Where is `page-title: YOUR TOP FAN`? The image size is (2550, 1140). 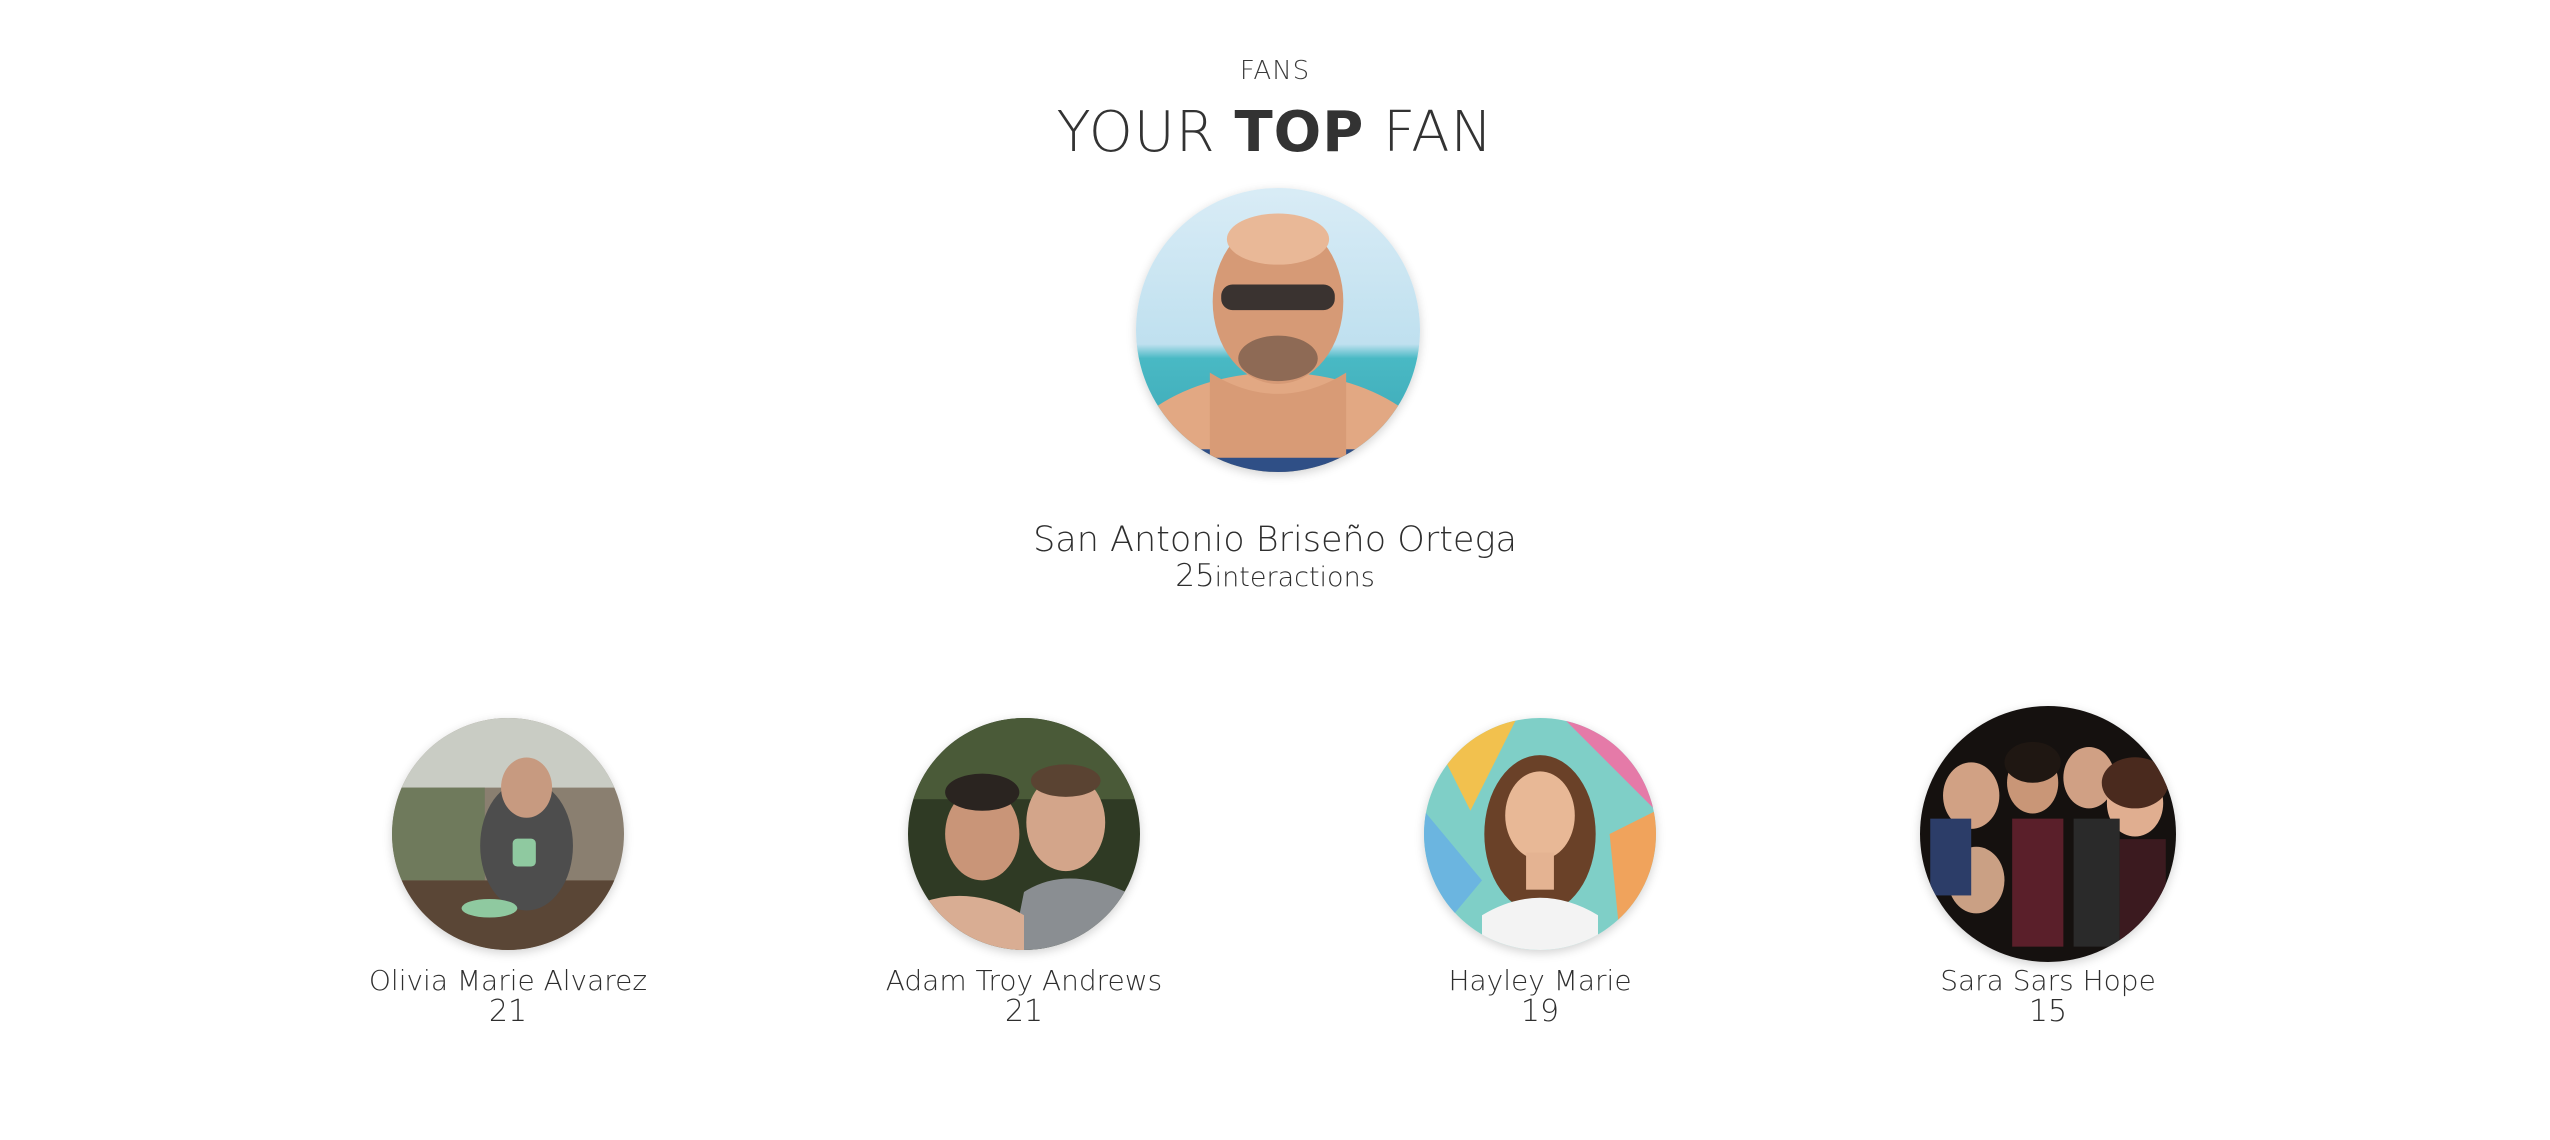
page-title: YOUR TOP FAN is located at coordinates (1275, 132).